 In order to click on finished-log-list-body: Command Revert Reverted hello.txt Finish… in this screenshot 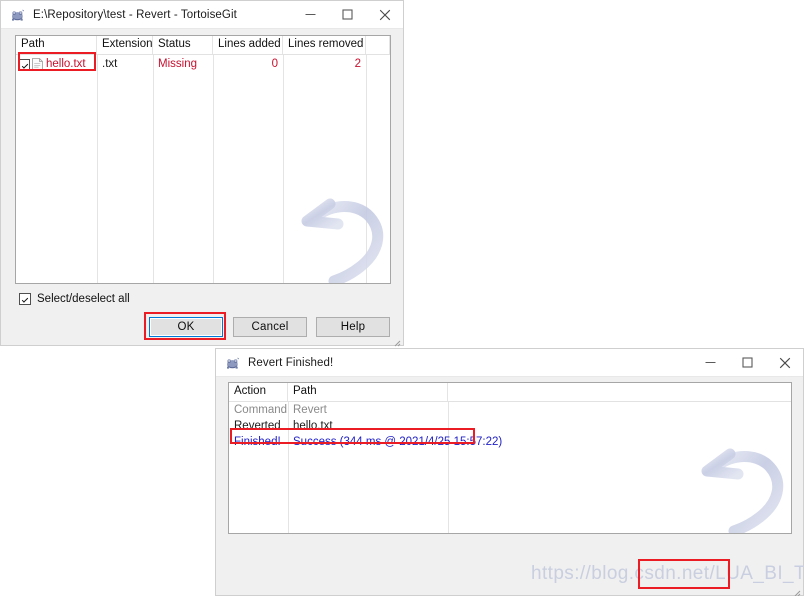, I will do `click(510, 426)`.